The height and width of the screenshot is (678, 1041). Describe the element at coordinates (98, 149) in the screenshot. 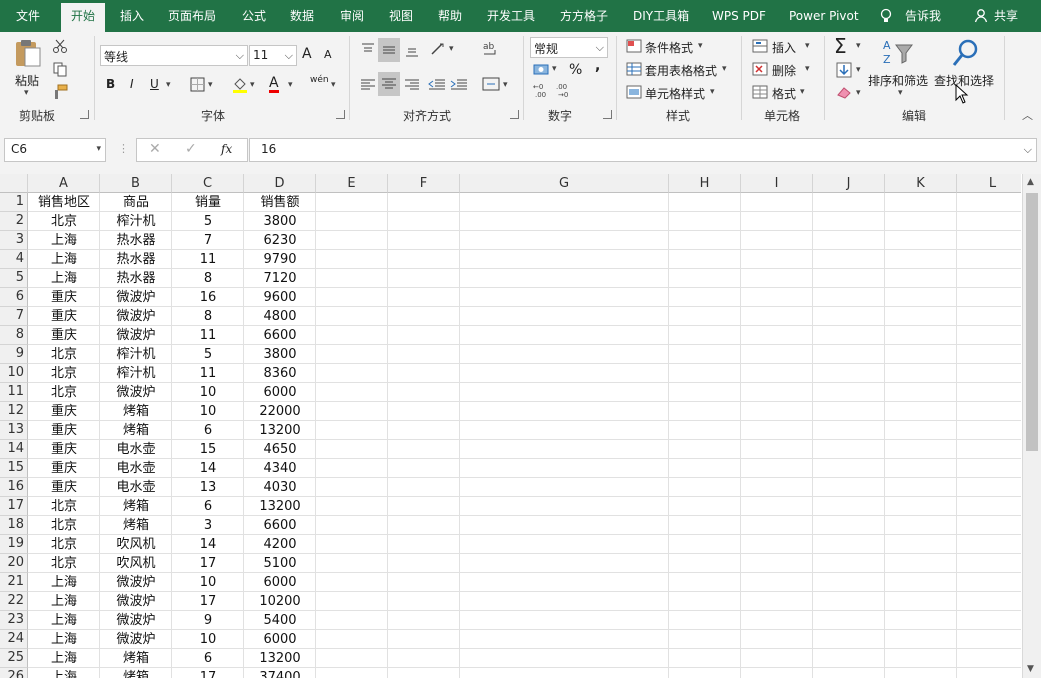

I see `name-box-dropdown-icon: ▾` at that location.